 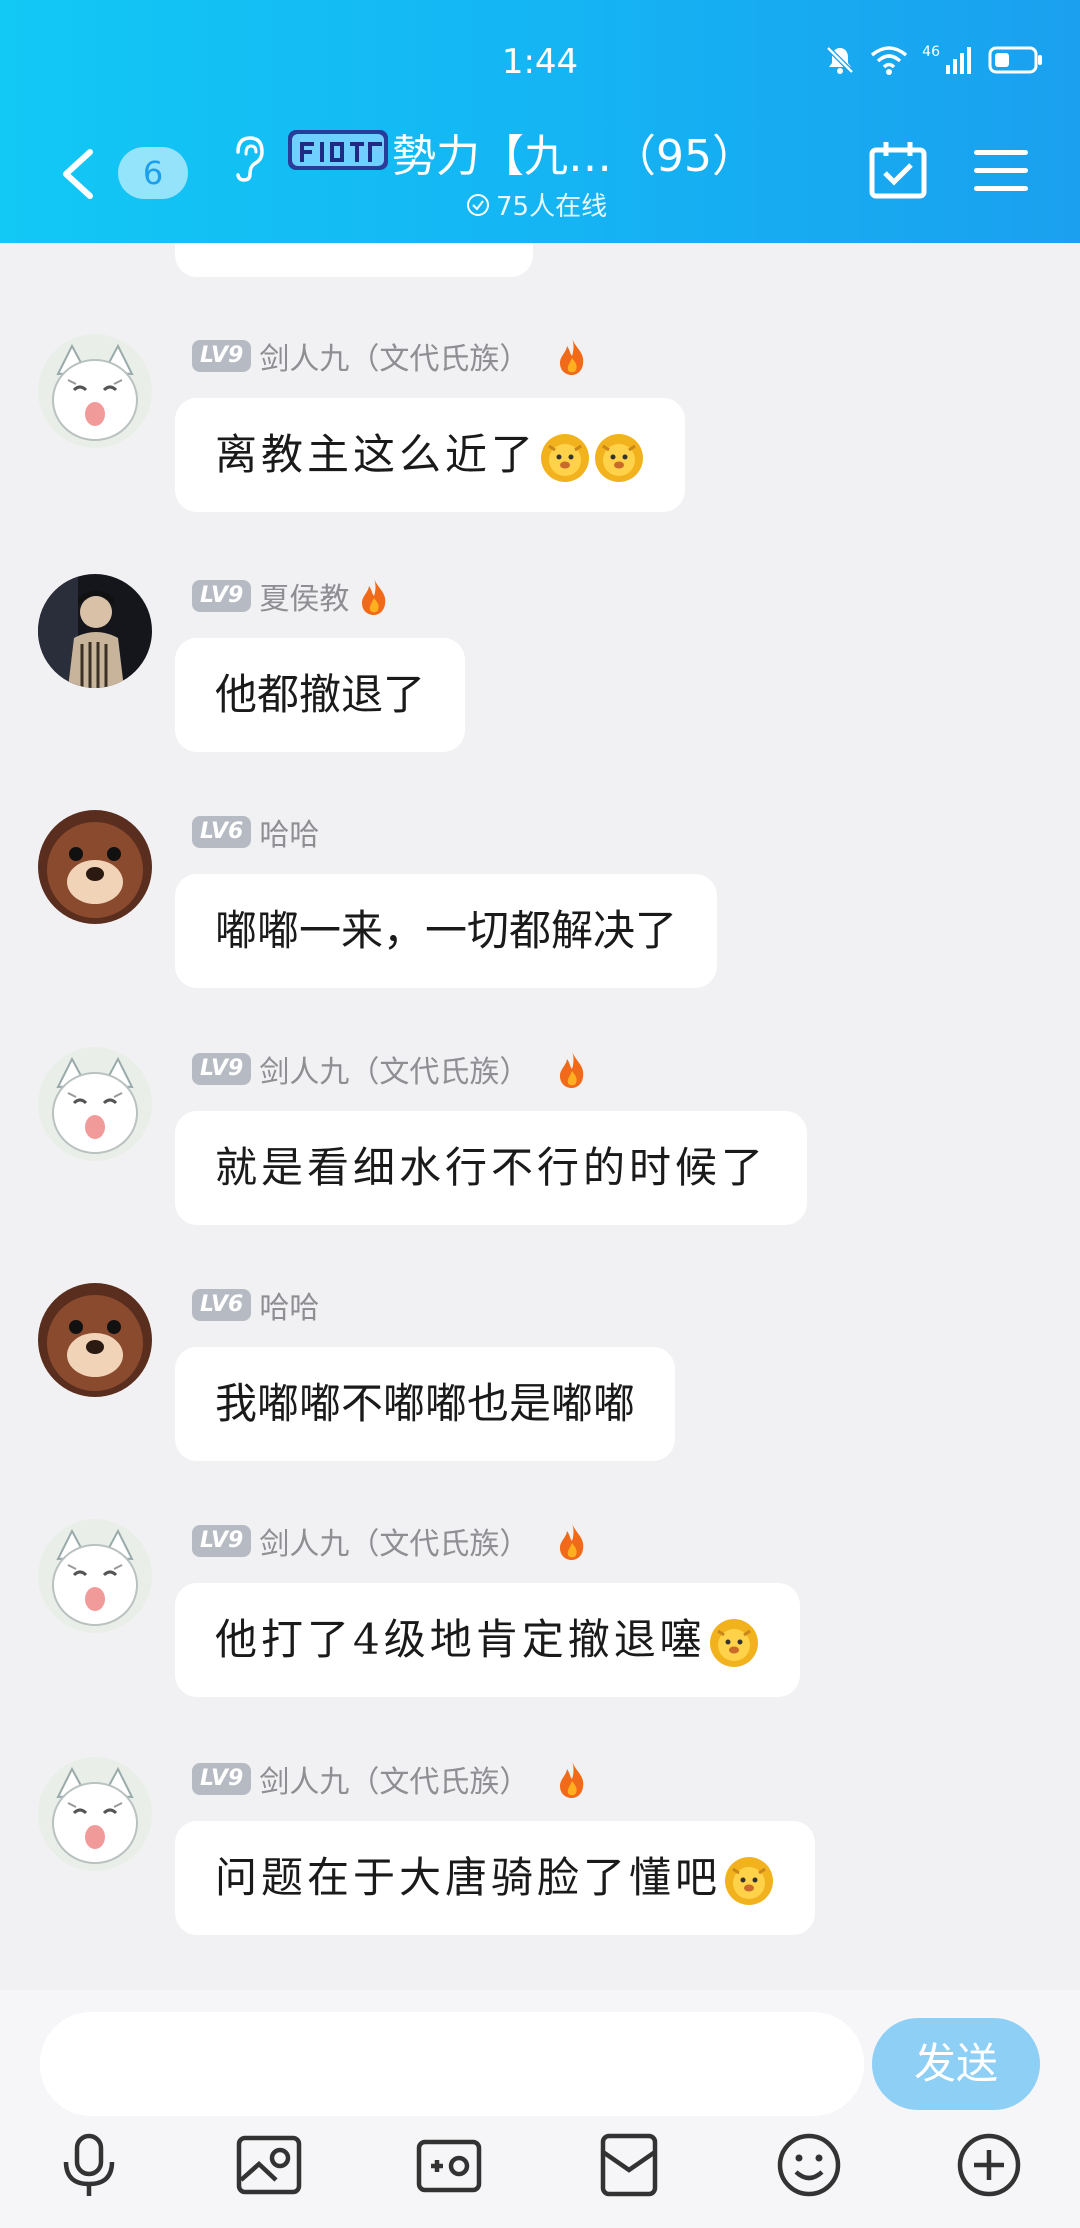 I want to click on message-meta: LV9 夏侯教, so click(x=291, y=596).